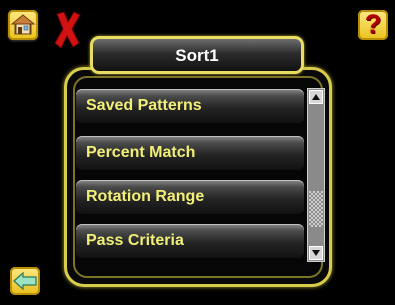 The height and width of the screenshot is (305, 395). I want to click on list-item-pass-criteria: Pass Criteria, so click(190, 241).